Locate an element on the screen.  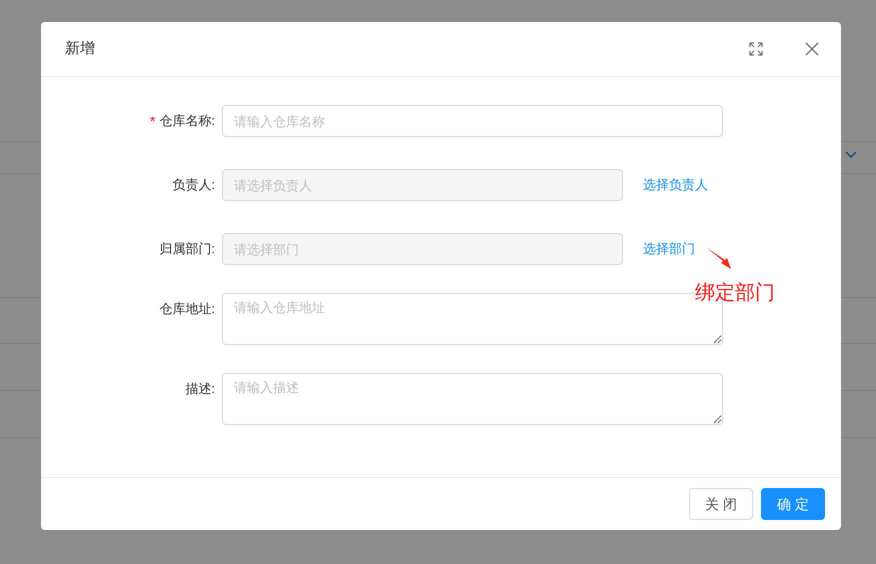
field-label: 仓库名称: is located at coordinates (187, 121).